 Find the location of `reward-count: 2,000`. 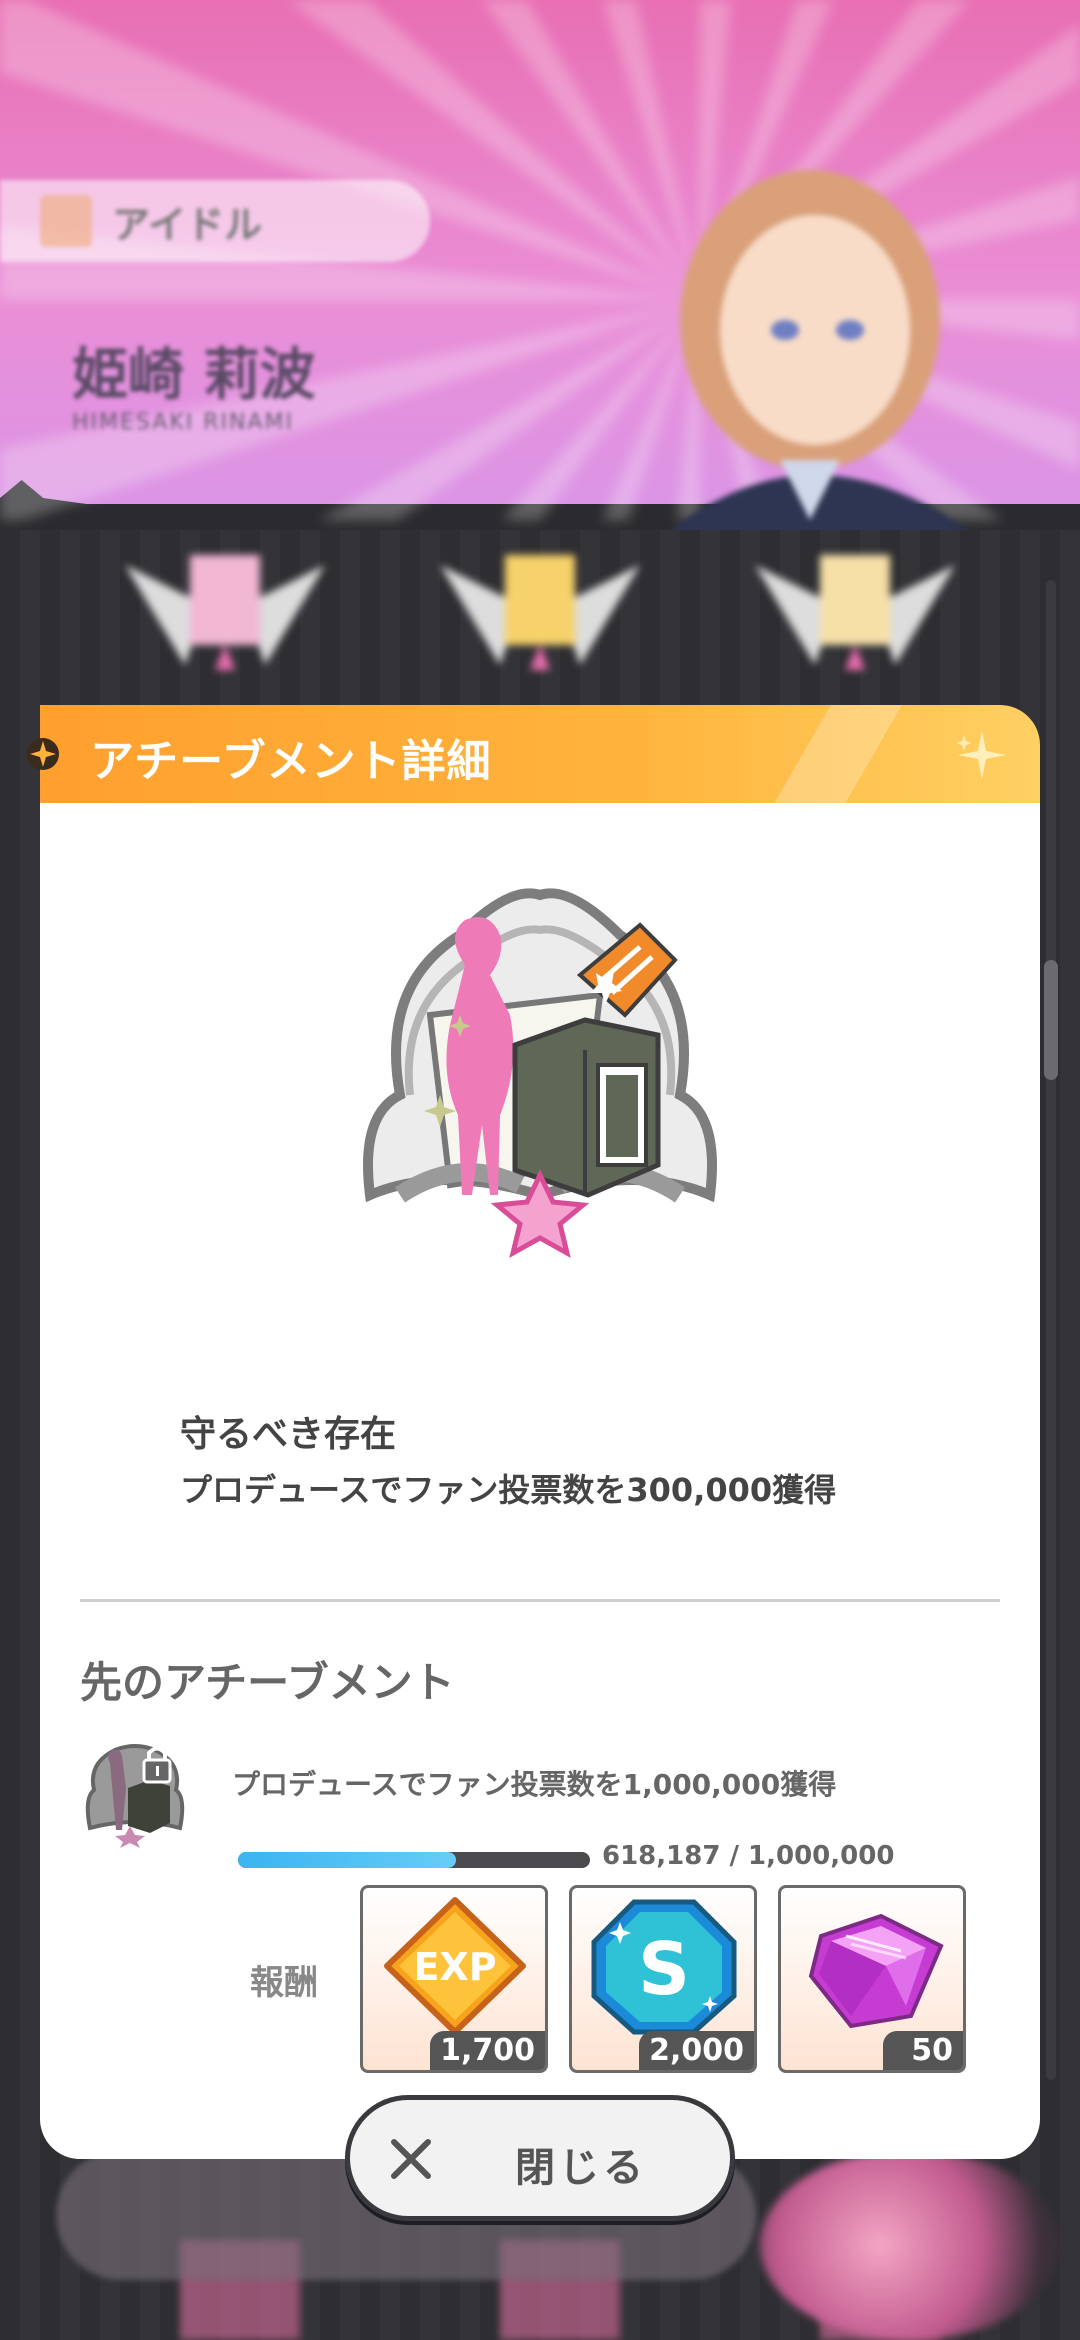

reward-count: 2,000 is located at coordinates (696, 2050).